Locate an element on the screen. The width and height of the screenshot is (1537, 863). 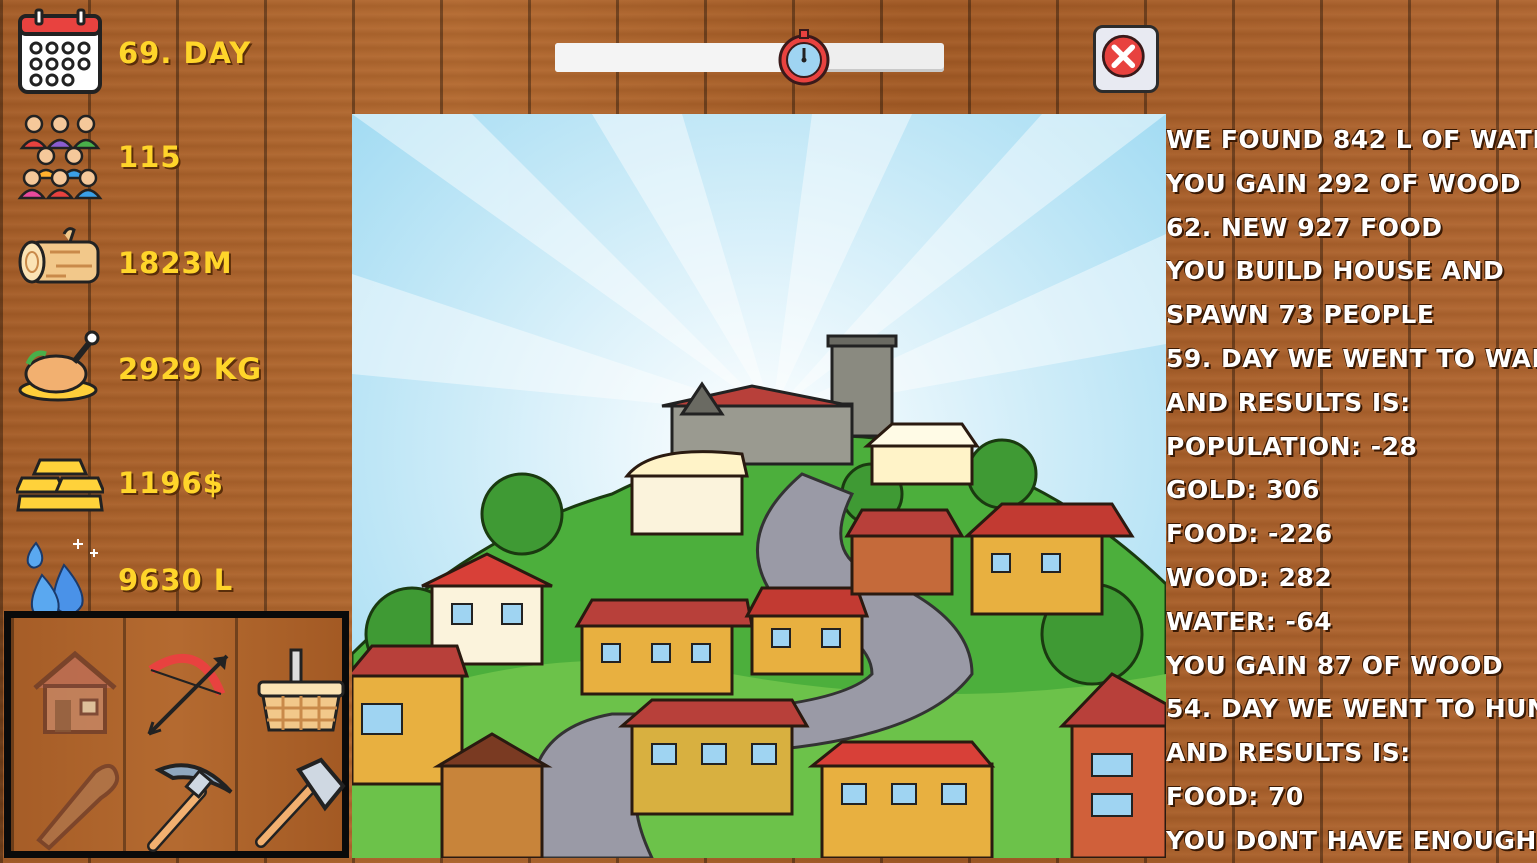
log-line: We found 842 L of water is located at coordinates (1351, 139).